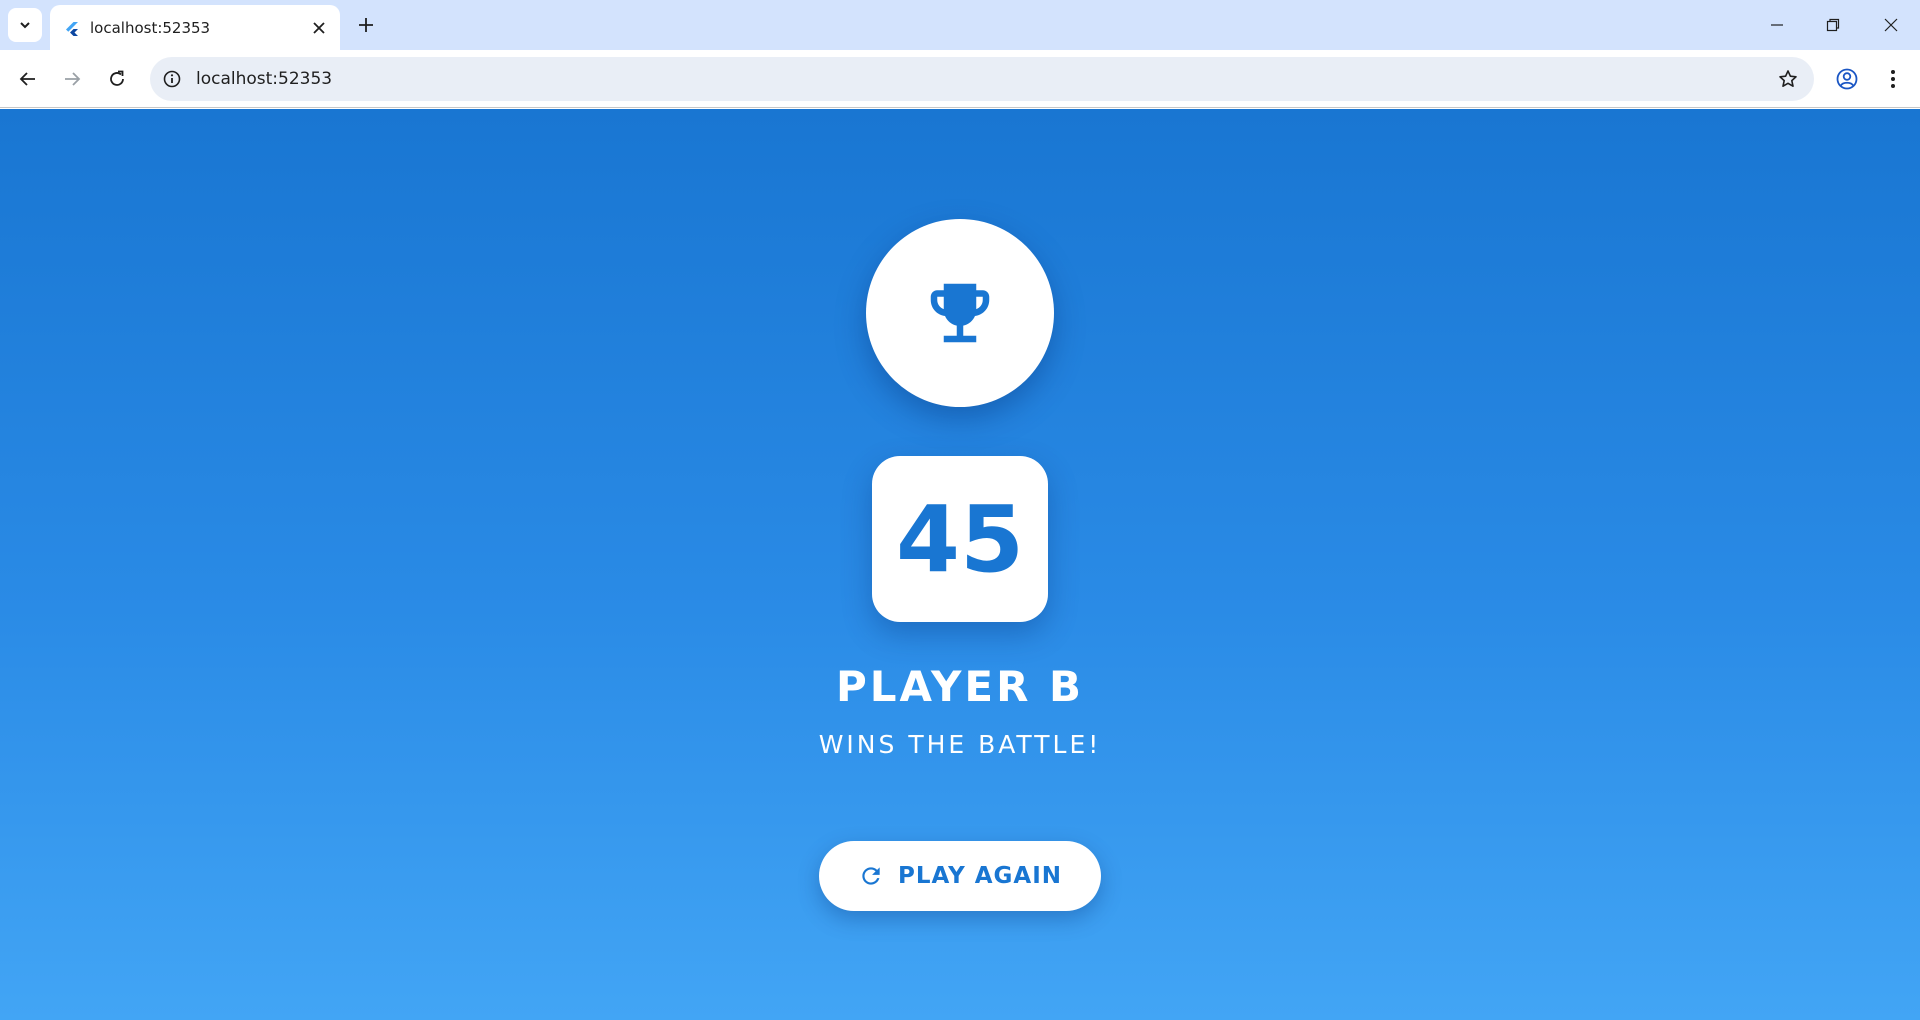 This screenshot has height=1020, width=1920. Describe the element at coordinates (982, 79) in the screenshot. I see `address-bar: localhost:52353` at that location.